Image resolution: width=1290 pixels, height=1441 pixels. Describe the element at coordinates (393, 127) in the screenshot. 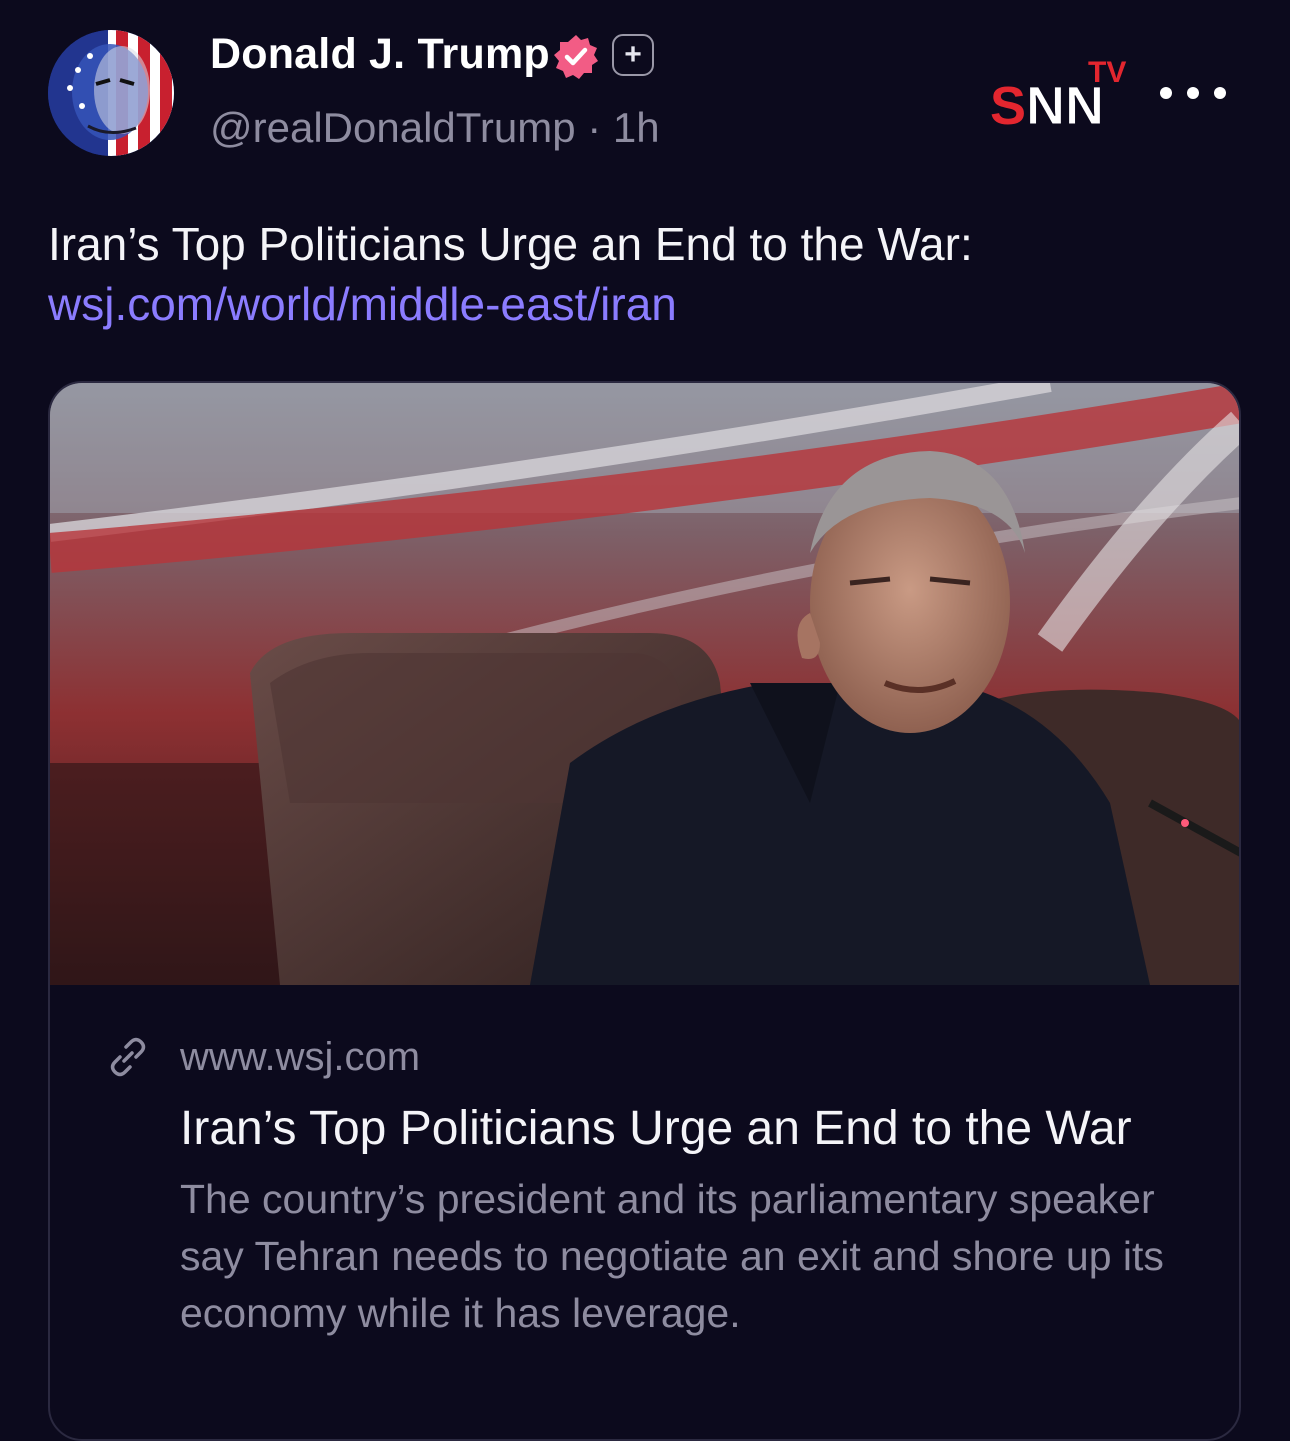

I see `author-handle: @realDonaldTrump` at that location.